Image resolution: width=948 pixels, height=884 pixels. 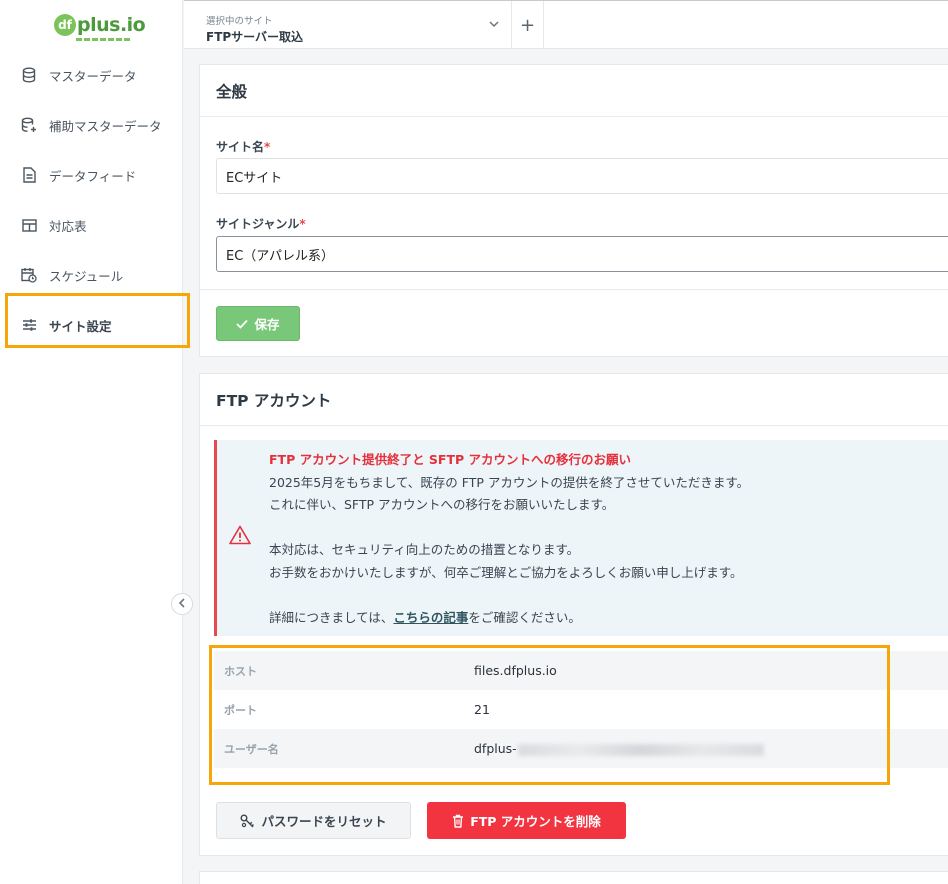 I want to click on site-name-value: ECサイト, so click(x=254, y=178).